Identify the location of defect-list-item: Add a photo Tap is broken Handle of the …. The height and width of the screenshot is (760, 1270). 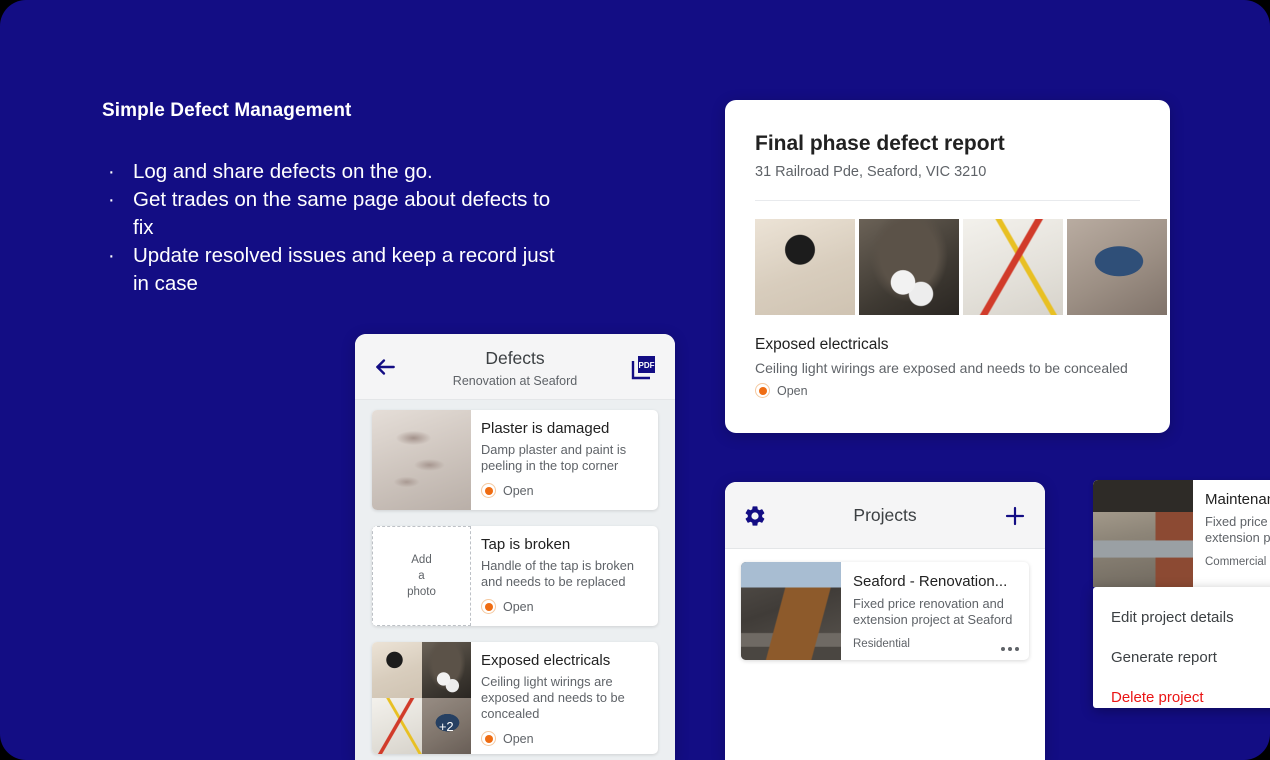
(515, 576).